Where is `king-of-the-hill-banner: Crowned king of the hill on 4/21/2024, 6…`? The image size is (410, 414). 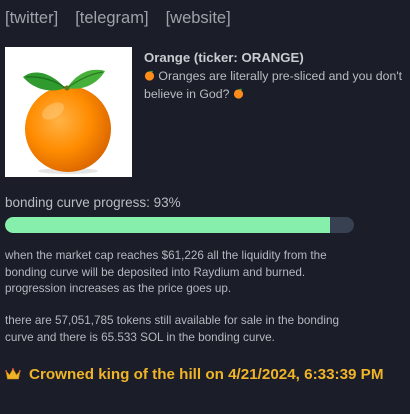
king-of-the-hill-banner: Crowned king of the hill on 4/21/2024, 6… is located at coordinates (205, 375).